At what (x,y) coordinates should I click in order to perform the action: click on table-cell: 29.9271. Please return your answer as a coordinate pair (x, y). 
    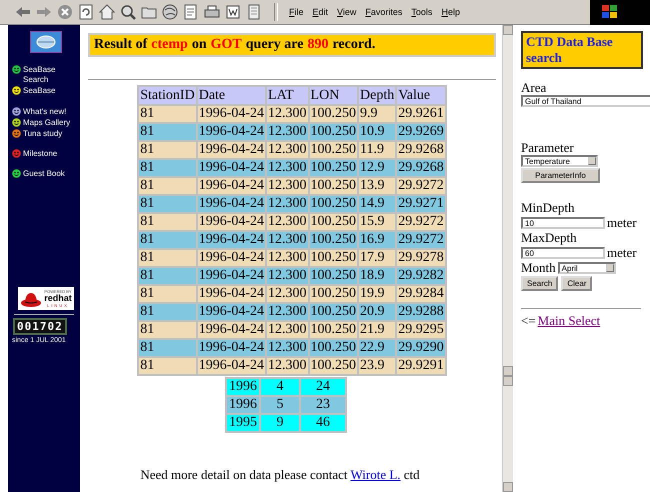
    Looking at the image, I should click on (421, 204).